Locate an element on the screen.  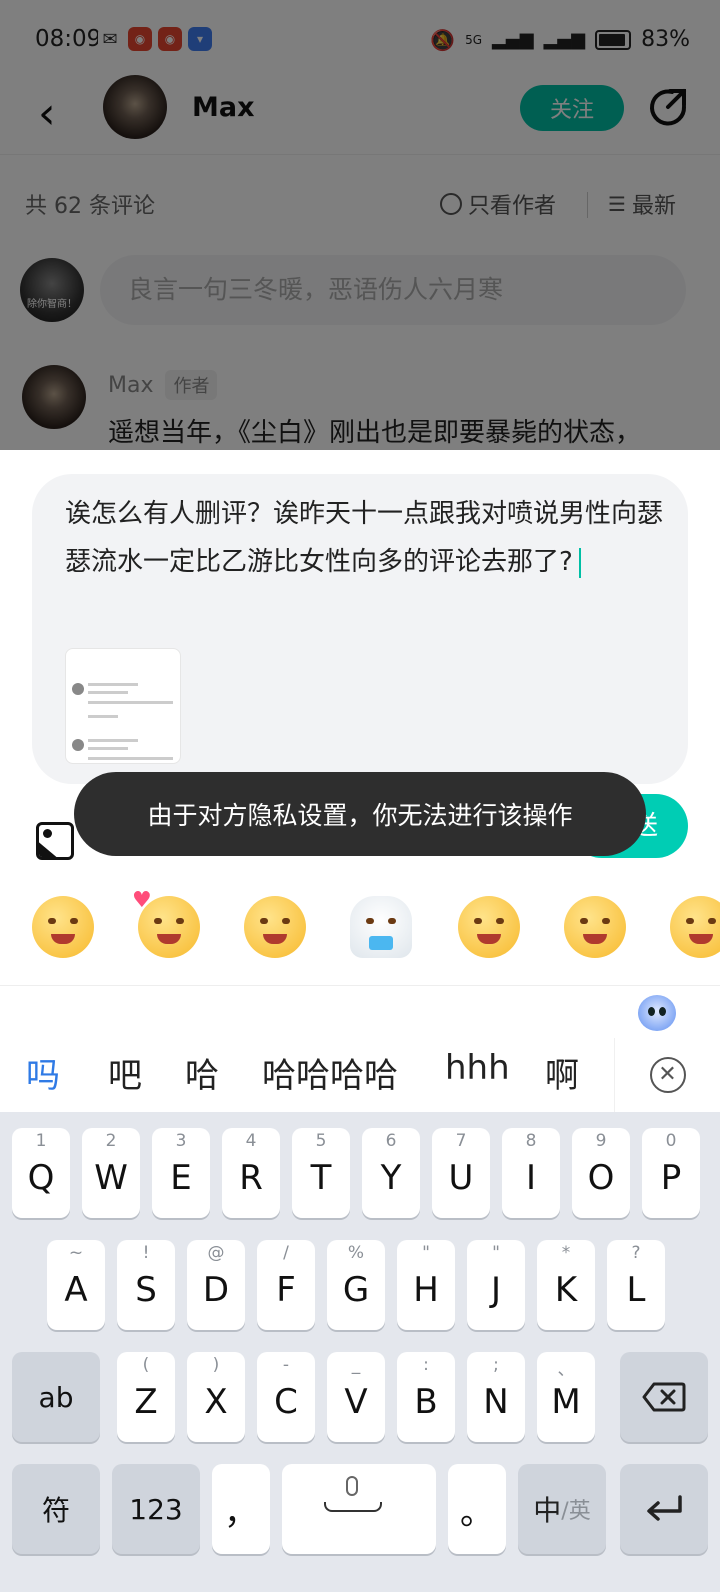
candidate-6: 啊 is located at coordinates (562, 1072).